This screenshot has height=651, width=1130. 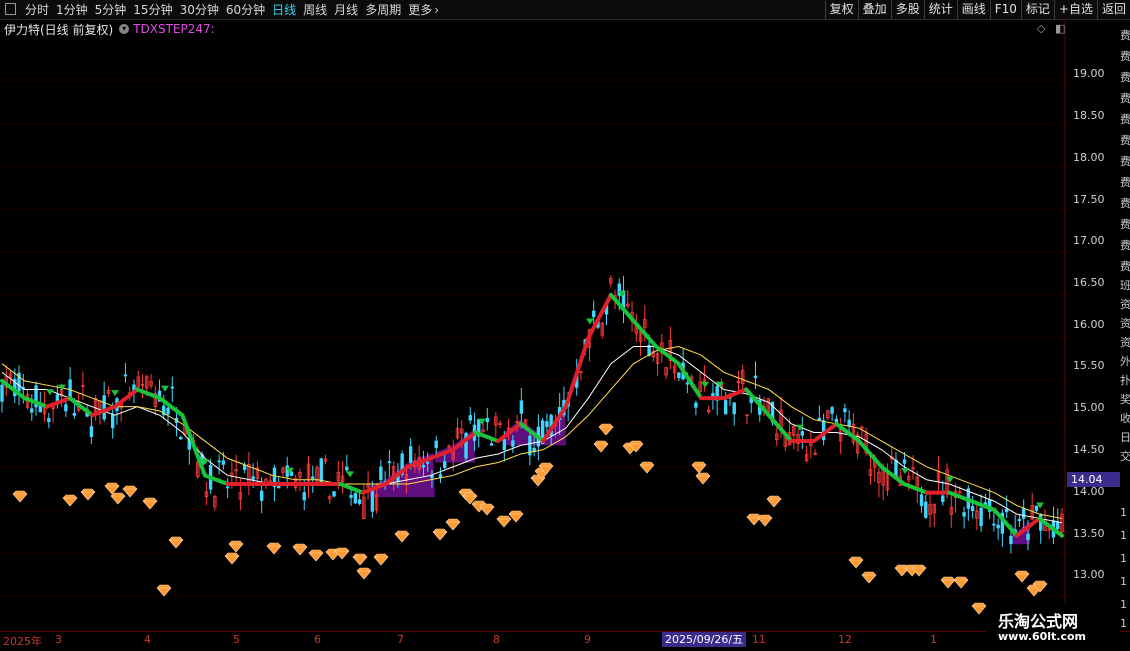 What do you see at coordinates (315, 9) in the screenshot?
I see `tab-weekly: 周线` at bounding box center [315, 9].